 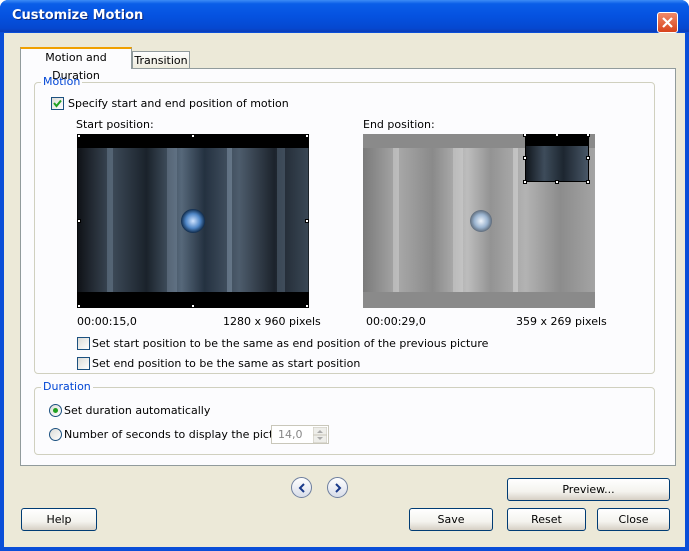 What do you see at coordinates (344, 16) in the screenshot?
I see `title-bar: Customize Motion` at bounding box center [344, 16].